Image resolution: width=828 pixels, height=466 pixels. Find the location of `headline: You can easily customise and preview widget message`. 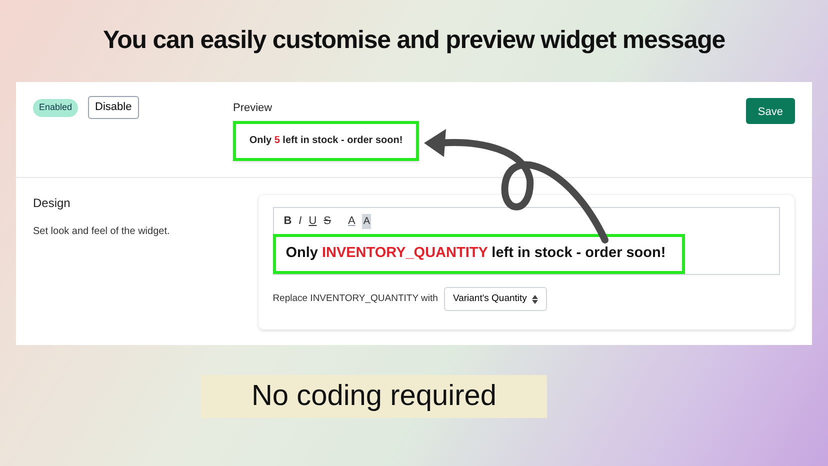

headline: You can easily customise and preview widget message is located at coordinates (414, 40).